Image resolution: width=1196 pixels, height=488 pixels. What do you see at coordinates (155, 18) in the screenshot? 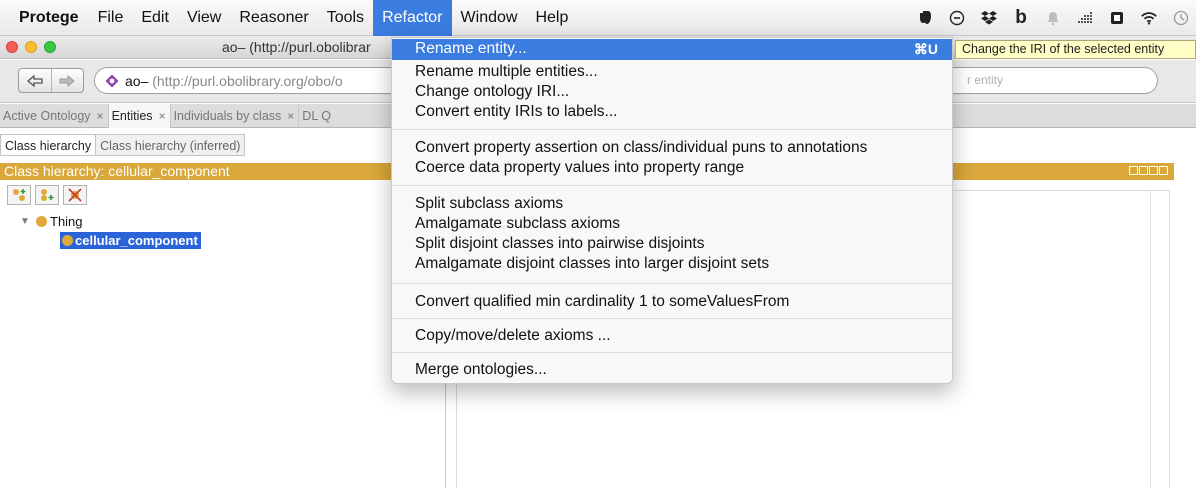
I see `menu-edit: Edit` at bounding box center [155, 18].